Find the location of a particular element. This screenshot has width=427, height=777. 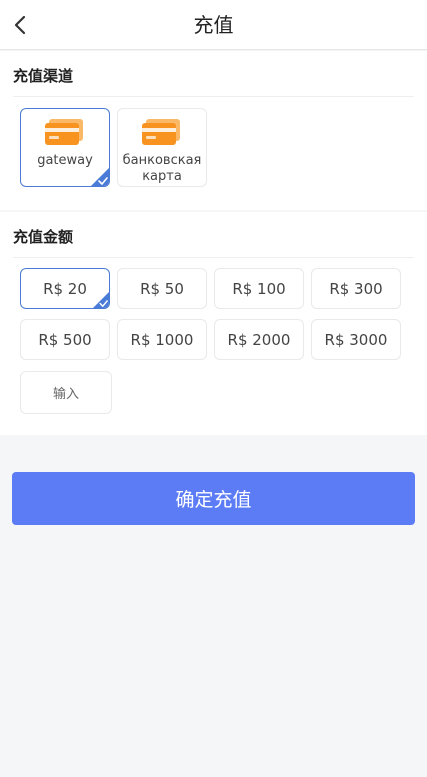

amount-label: R$ 1000 is located at coordinates (162, 339).